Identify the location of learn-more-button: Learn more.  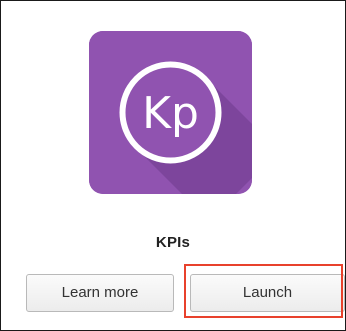
(100, 293).